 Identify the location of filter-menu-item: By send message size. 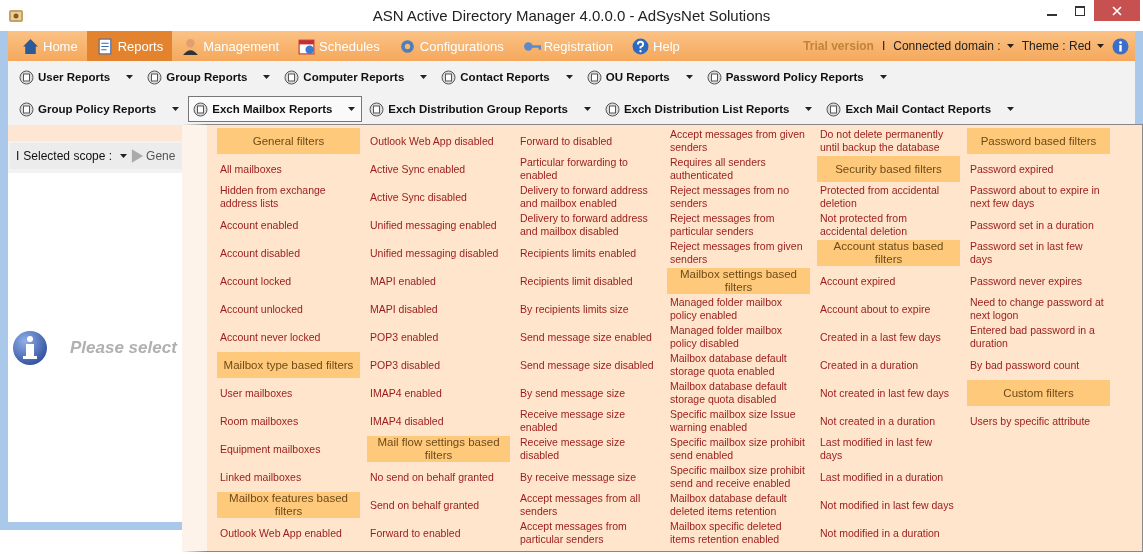
(588, 393).